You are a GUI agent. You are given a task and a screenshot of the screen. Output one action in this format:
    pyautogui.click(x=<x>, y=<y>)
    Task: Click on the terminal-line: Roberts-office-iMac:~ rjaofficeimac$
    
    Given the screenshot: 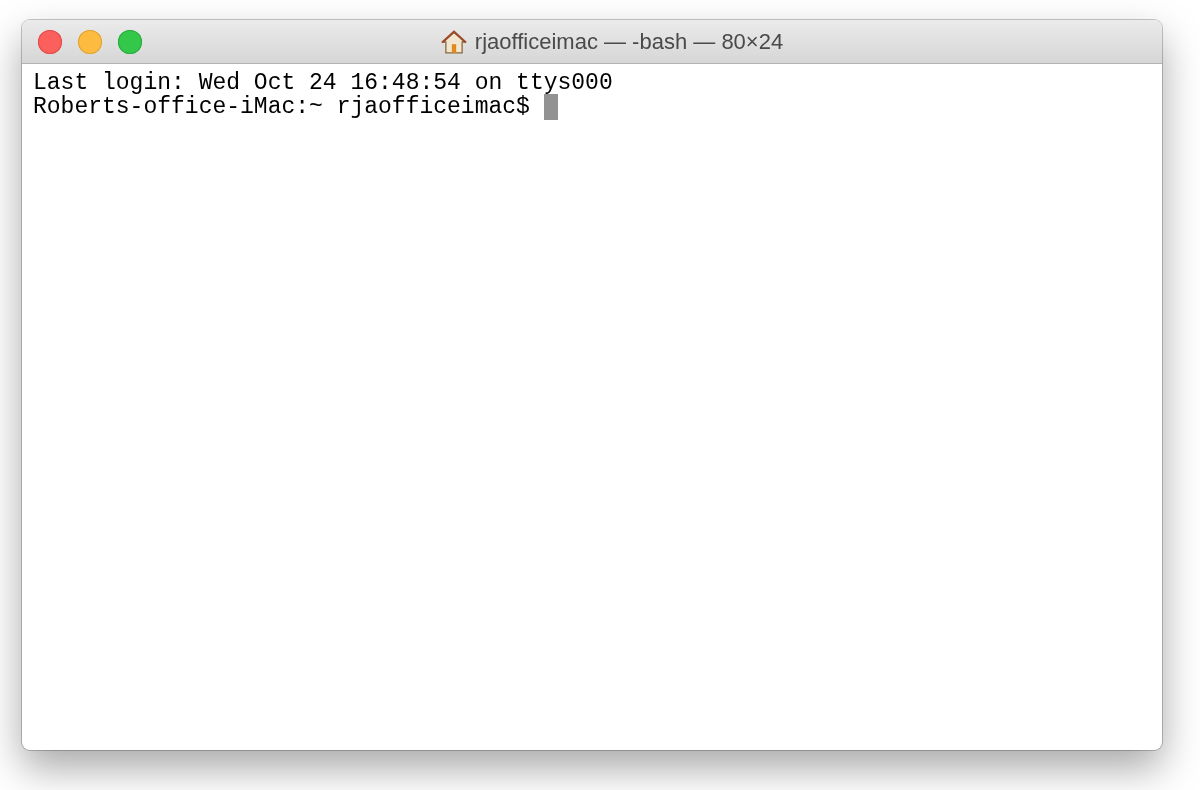 What is the action you would take?
    pyautogui.click(x=592, y=107)
    